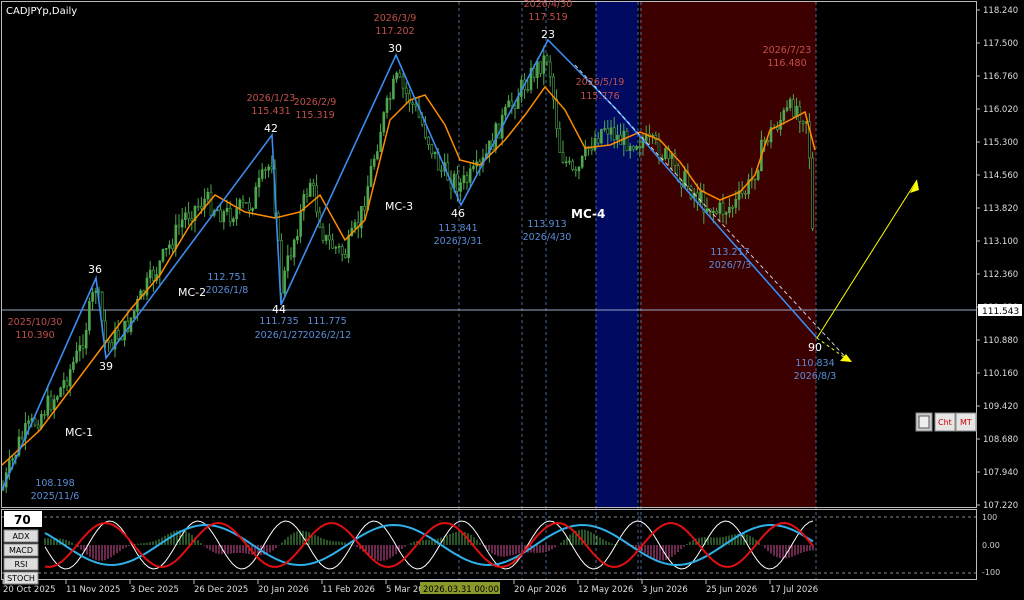  Describe the element at coordinates (29, 590) in the screenshot. I see `x-tick-label: 20 Oct 2025` at that location.